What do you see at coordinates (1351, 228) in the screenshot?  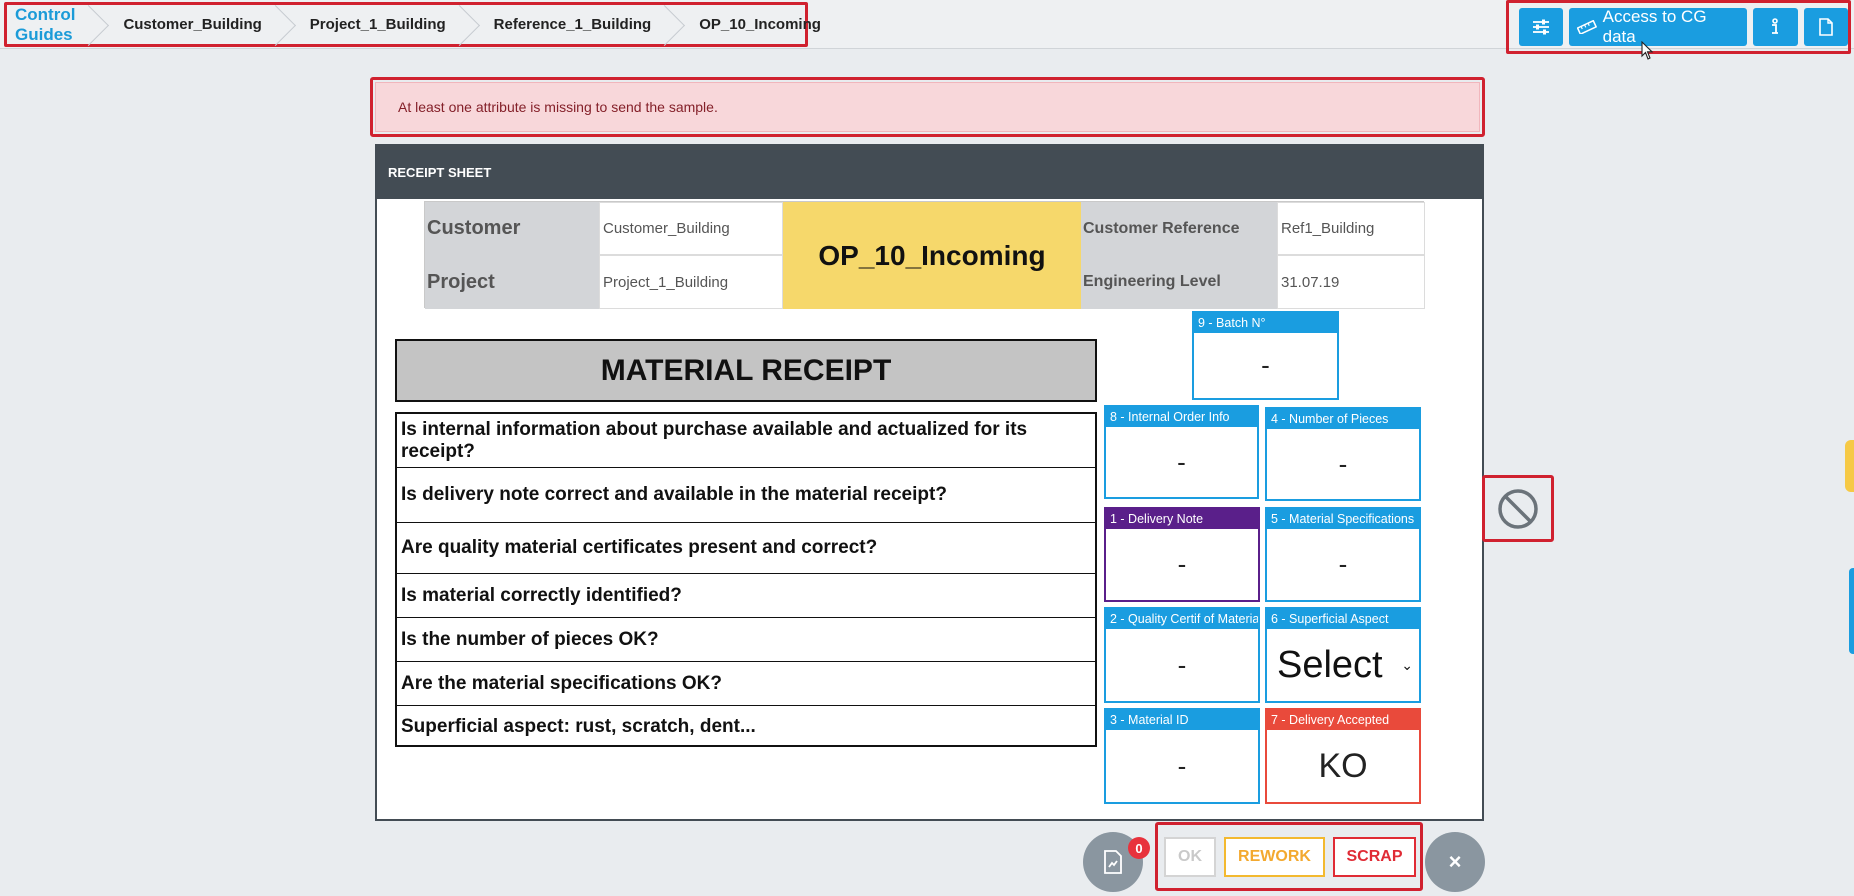 I see `customer-reference-value: Ref1_Building` at bounding box center [1351, 228].